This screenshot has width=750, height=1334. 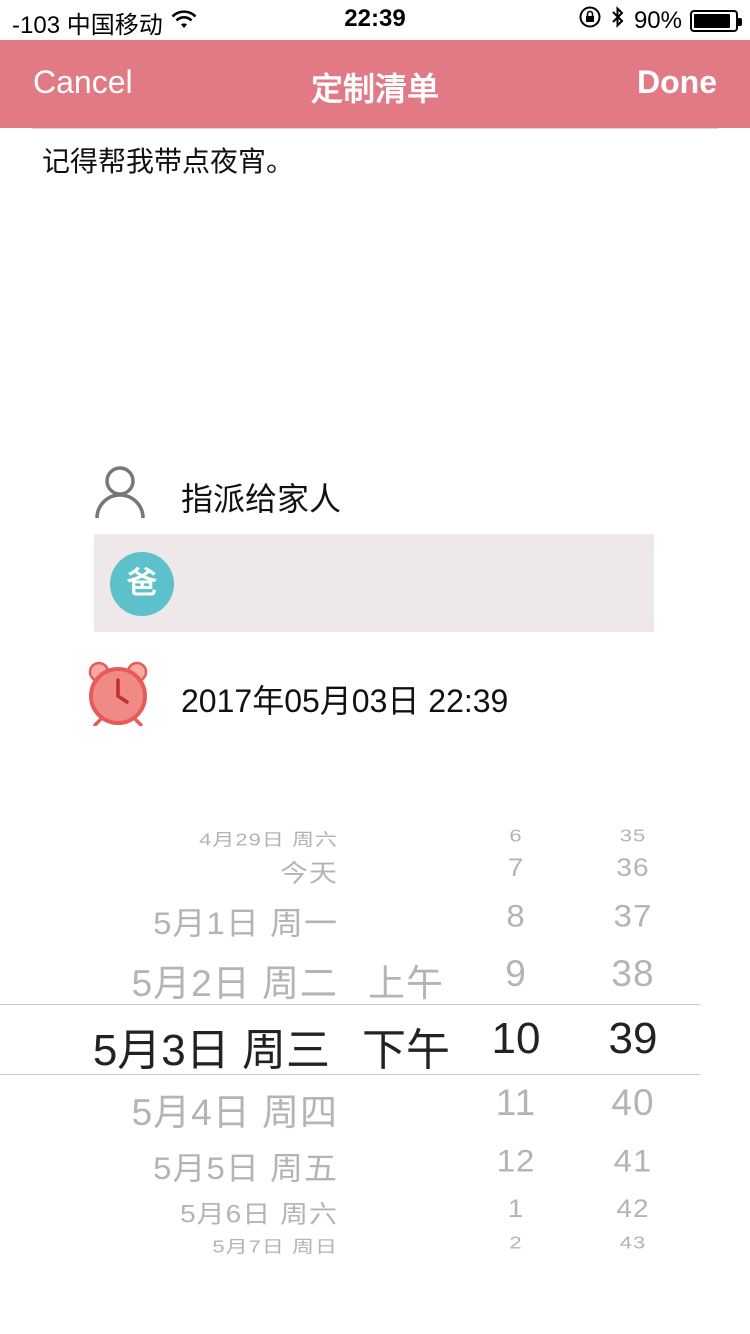 I want to click on picker-minute: 36, so click(x=633, y=868).